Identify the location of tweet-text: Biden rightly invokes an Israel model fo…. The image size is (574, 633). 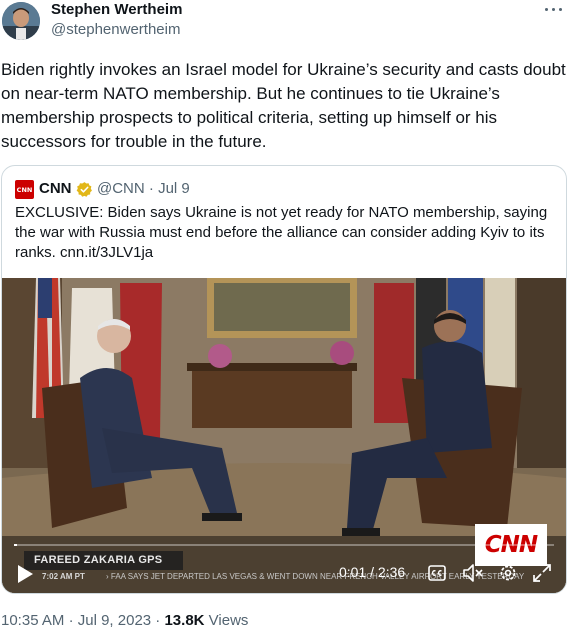
(283, 105).